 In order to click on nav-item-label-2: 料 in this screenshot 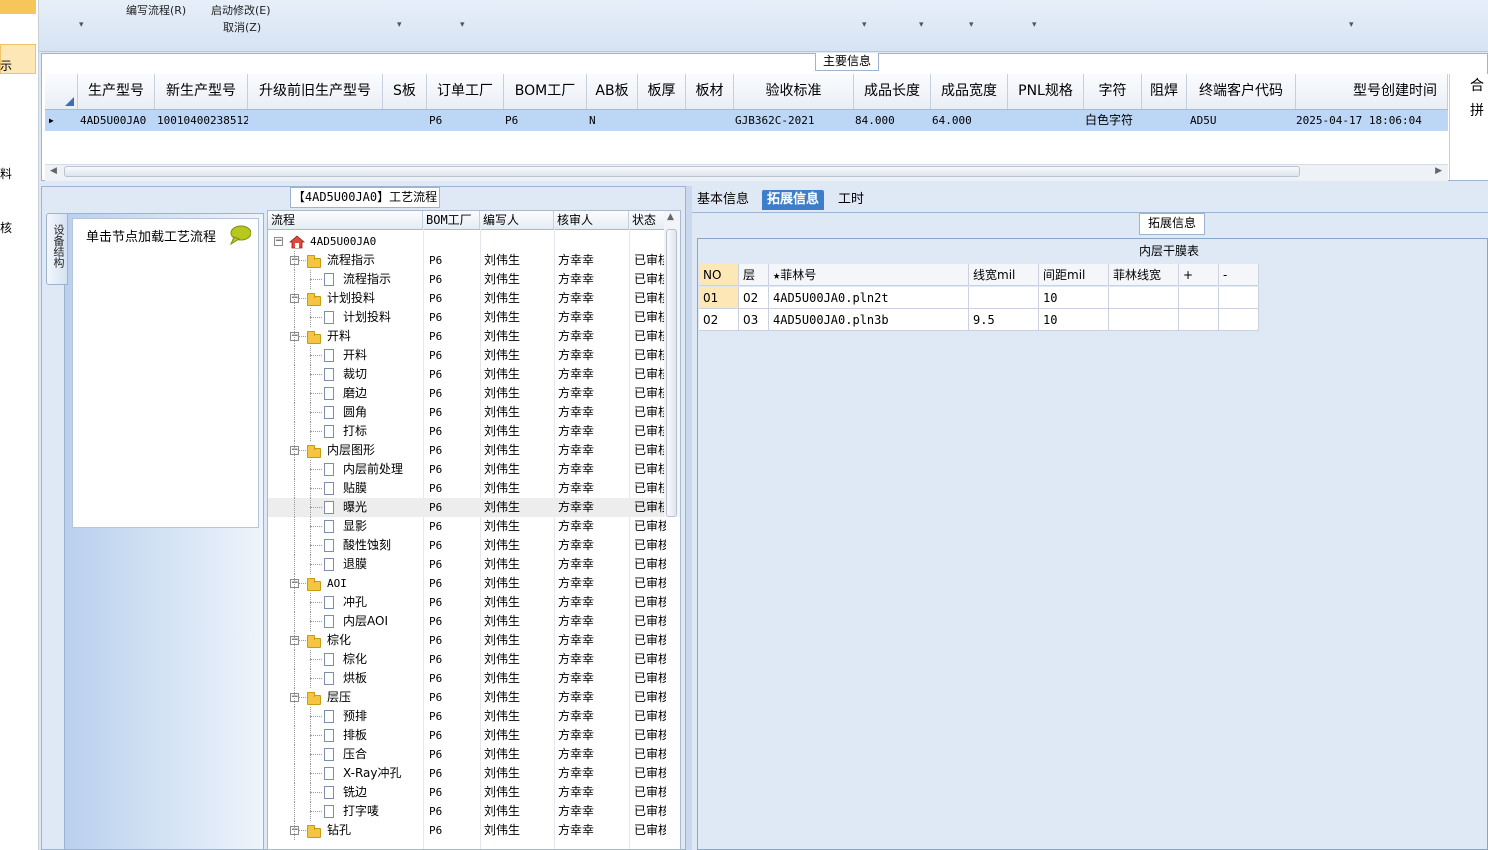, I will do `click(18, 173)`.